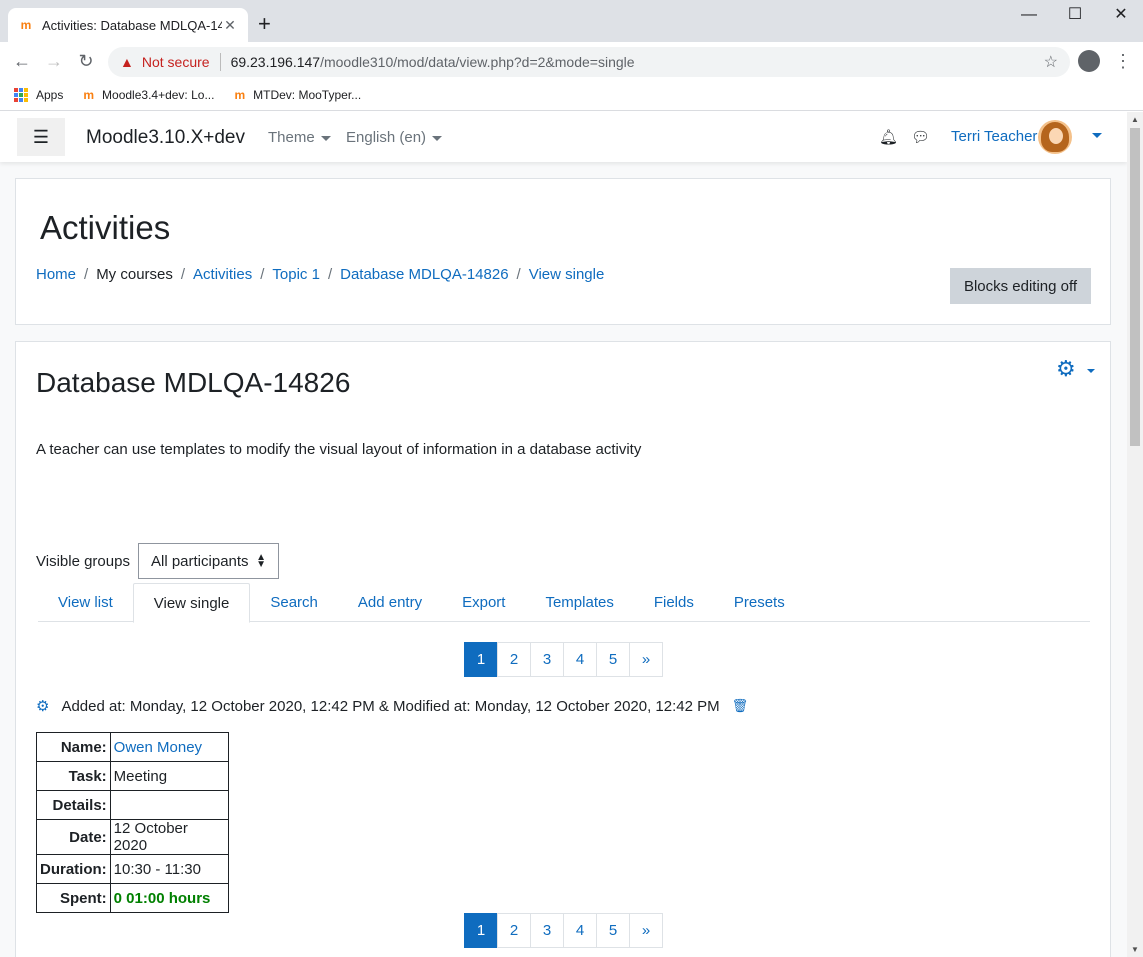  Describe the element at coordinates (567, 274) in the screenshot. I see `breadcrumb-view-single: View single` at that location.